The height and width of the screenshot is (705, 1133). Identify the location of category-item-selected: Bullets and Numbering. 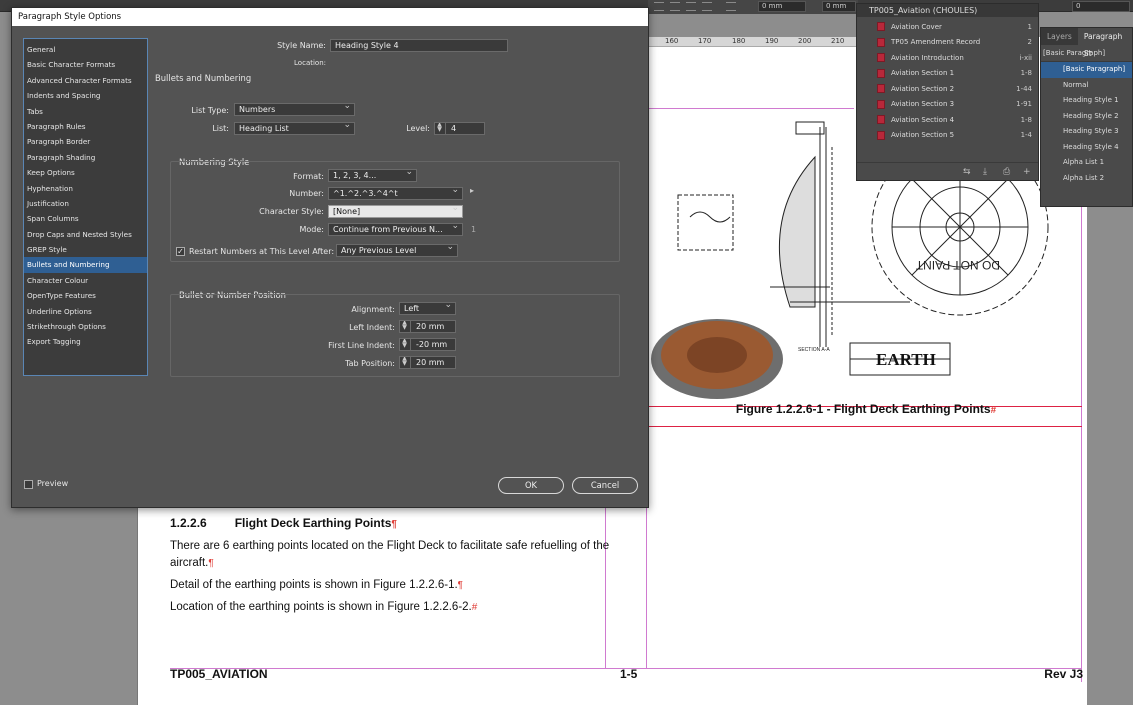
(85, 265).